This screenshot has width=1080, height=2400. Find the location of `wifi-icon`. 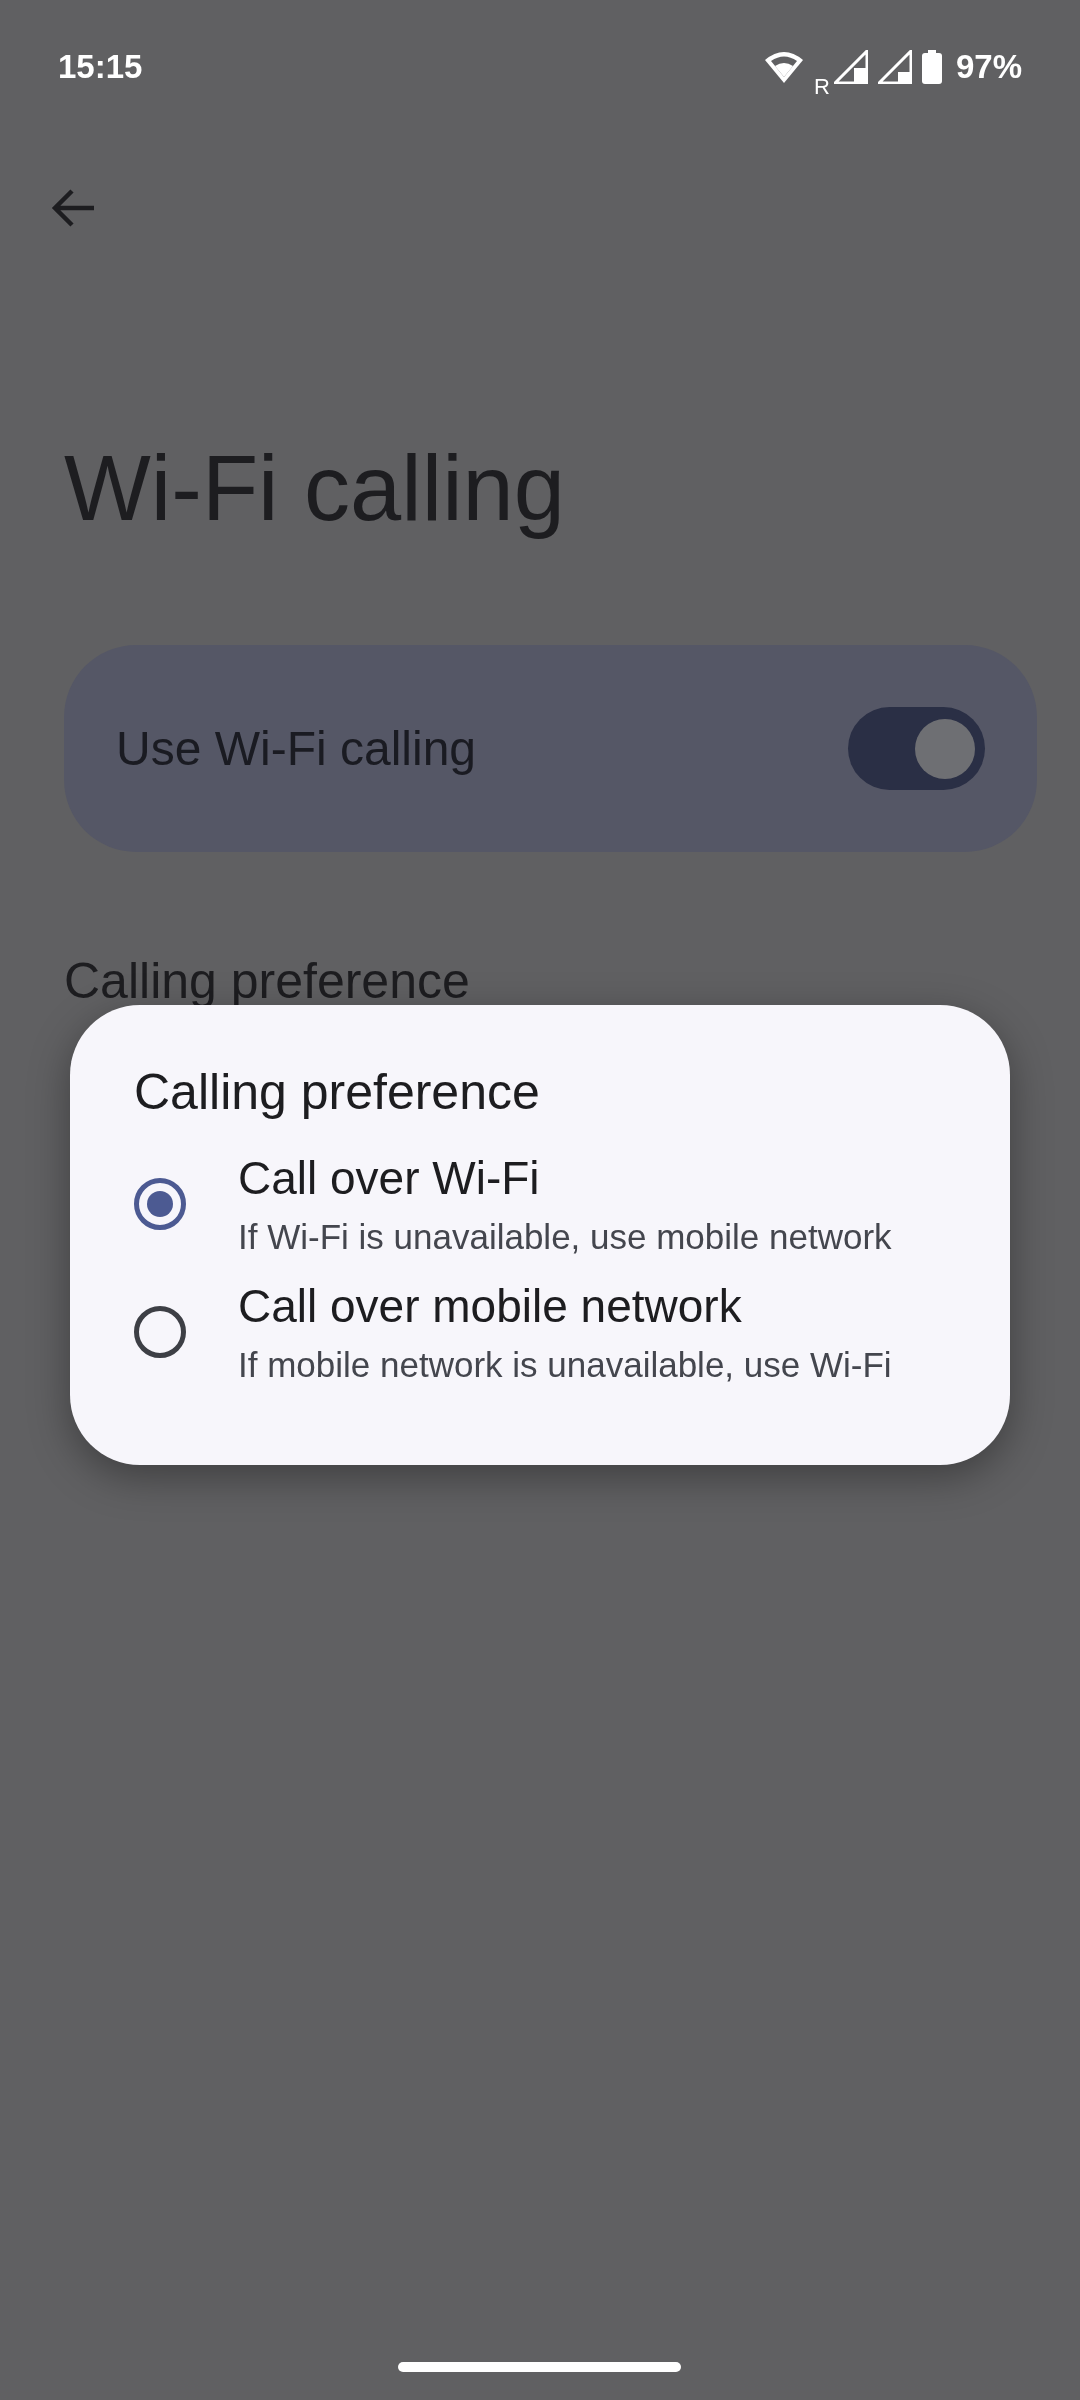

wifi-icon is located at coordinates (784, 67).